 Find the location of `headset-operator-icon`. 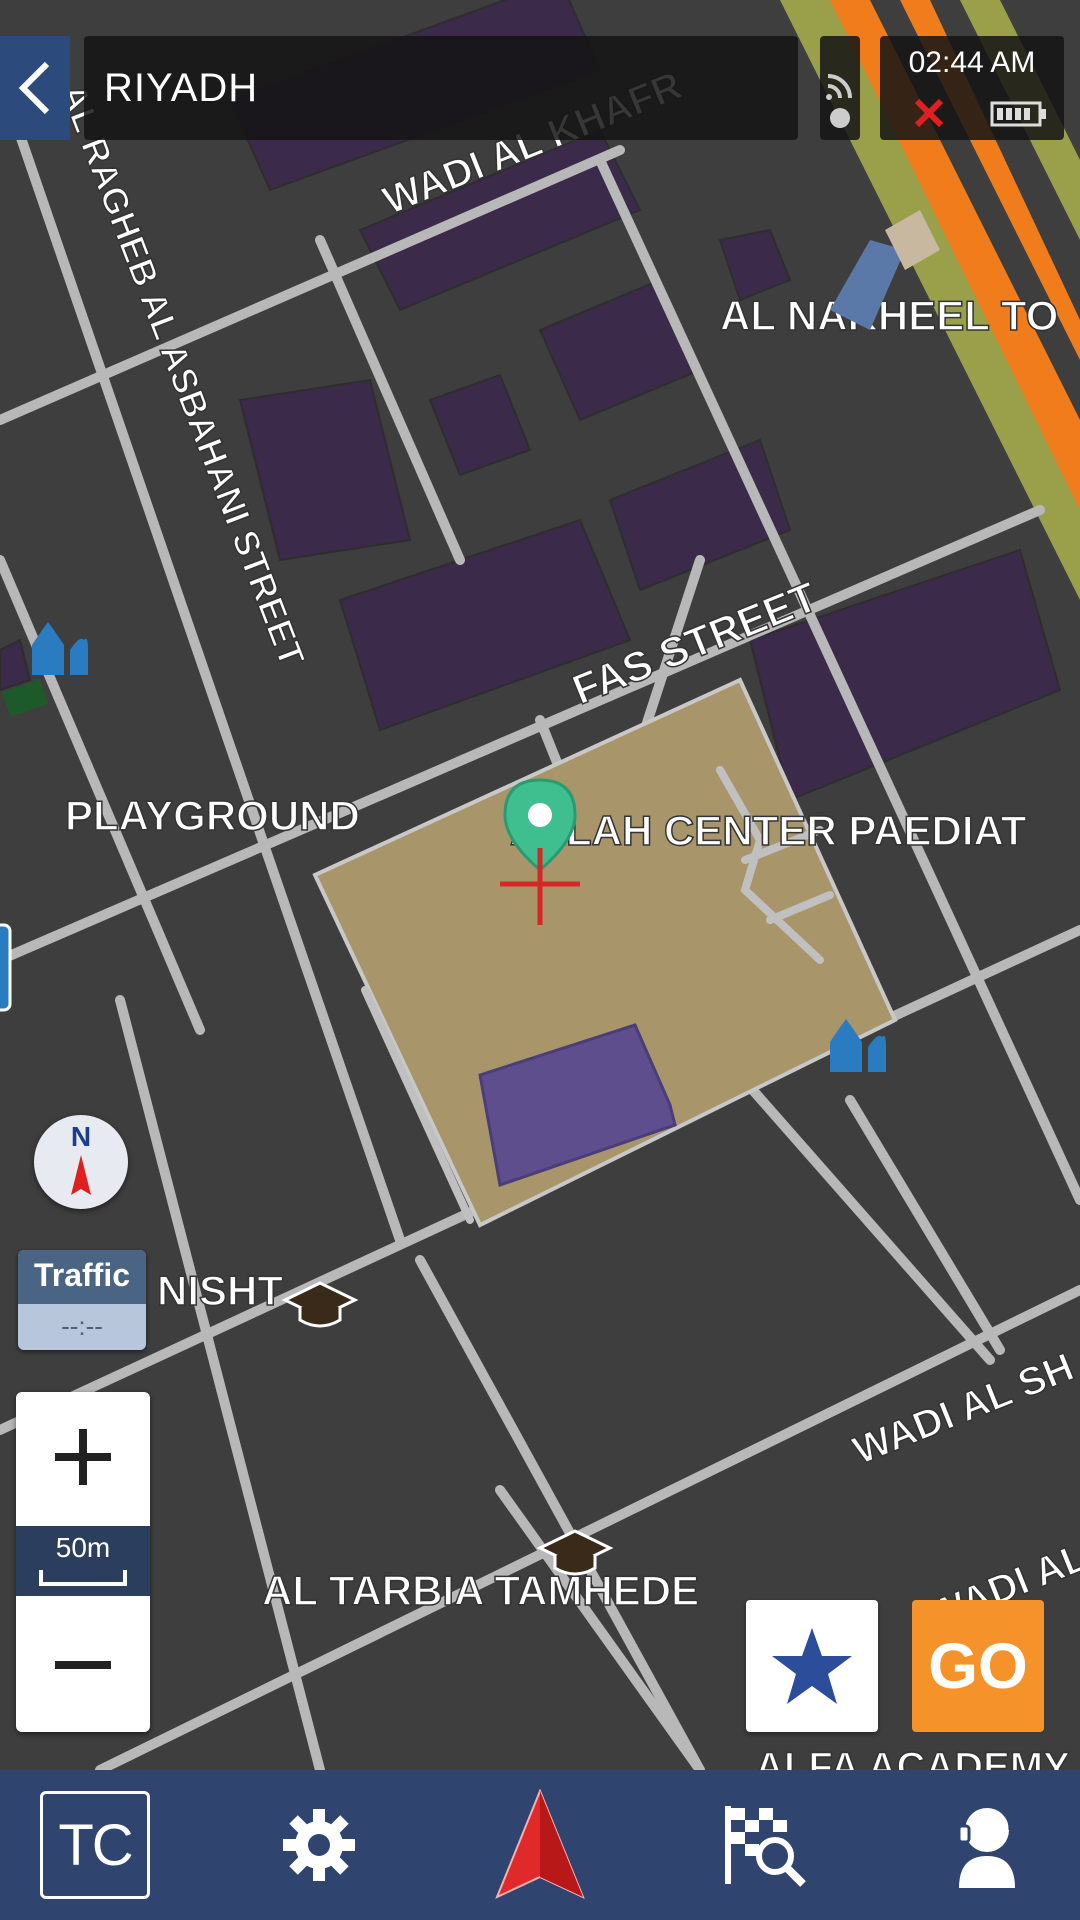

headset-operator-icon is located at coordinates (986, 1844).